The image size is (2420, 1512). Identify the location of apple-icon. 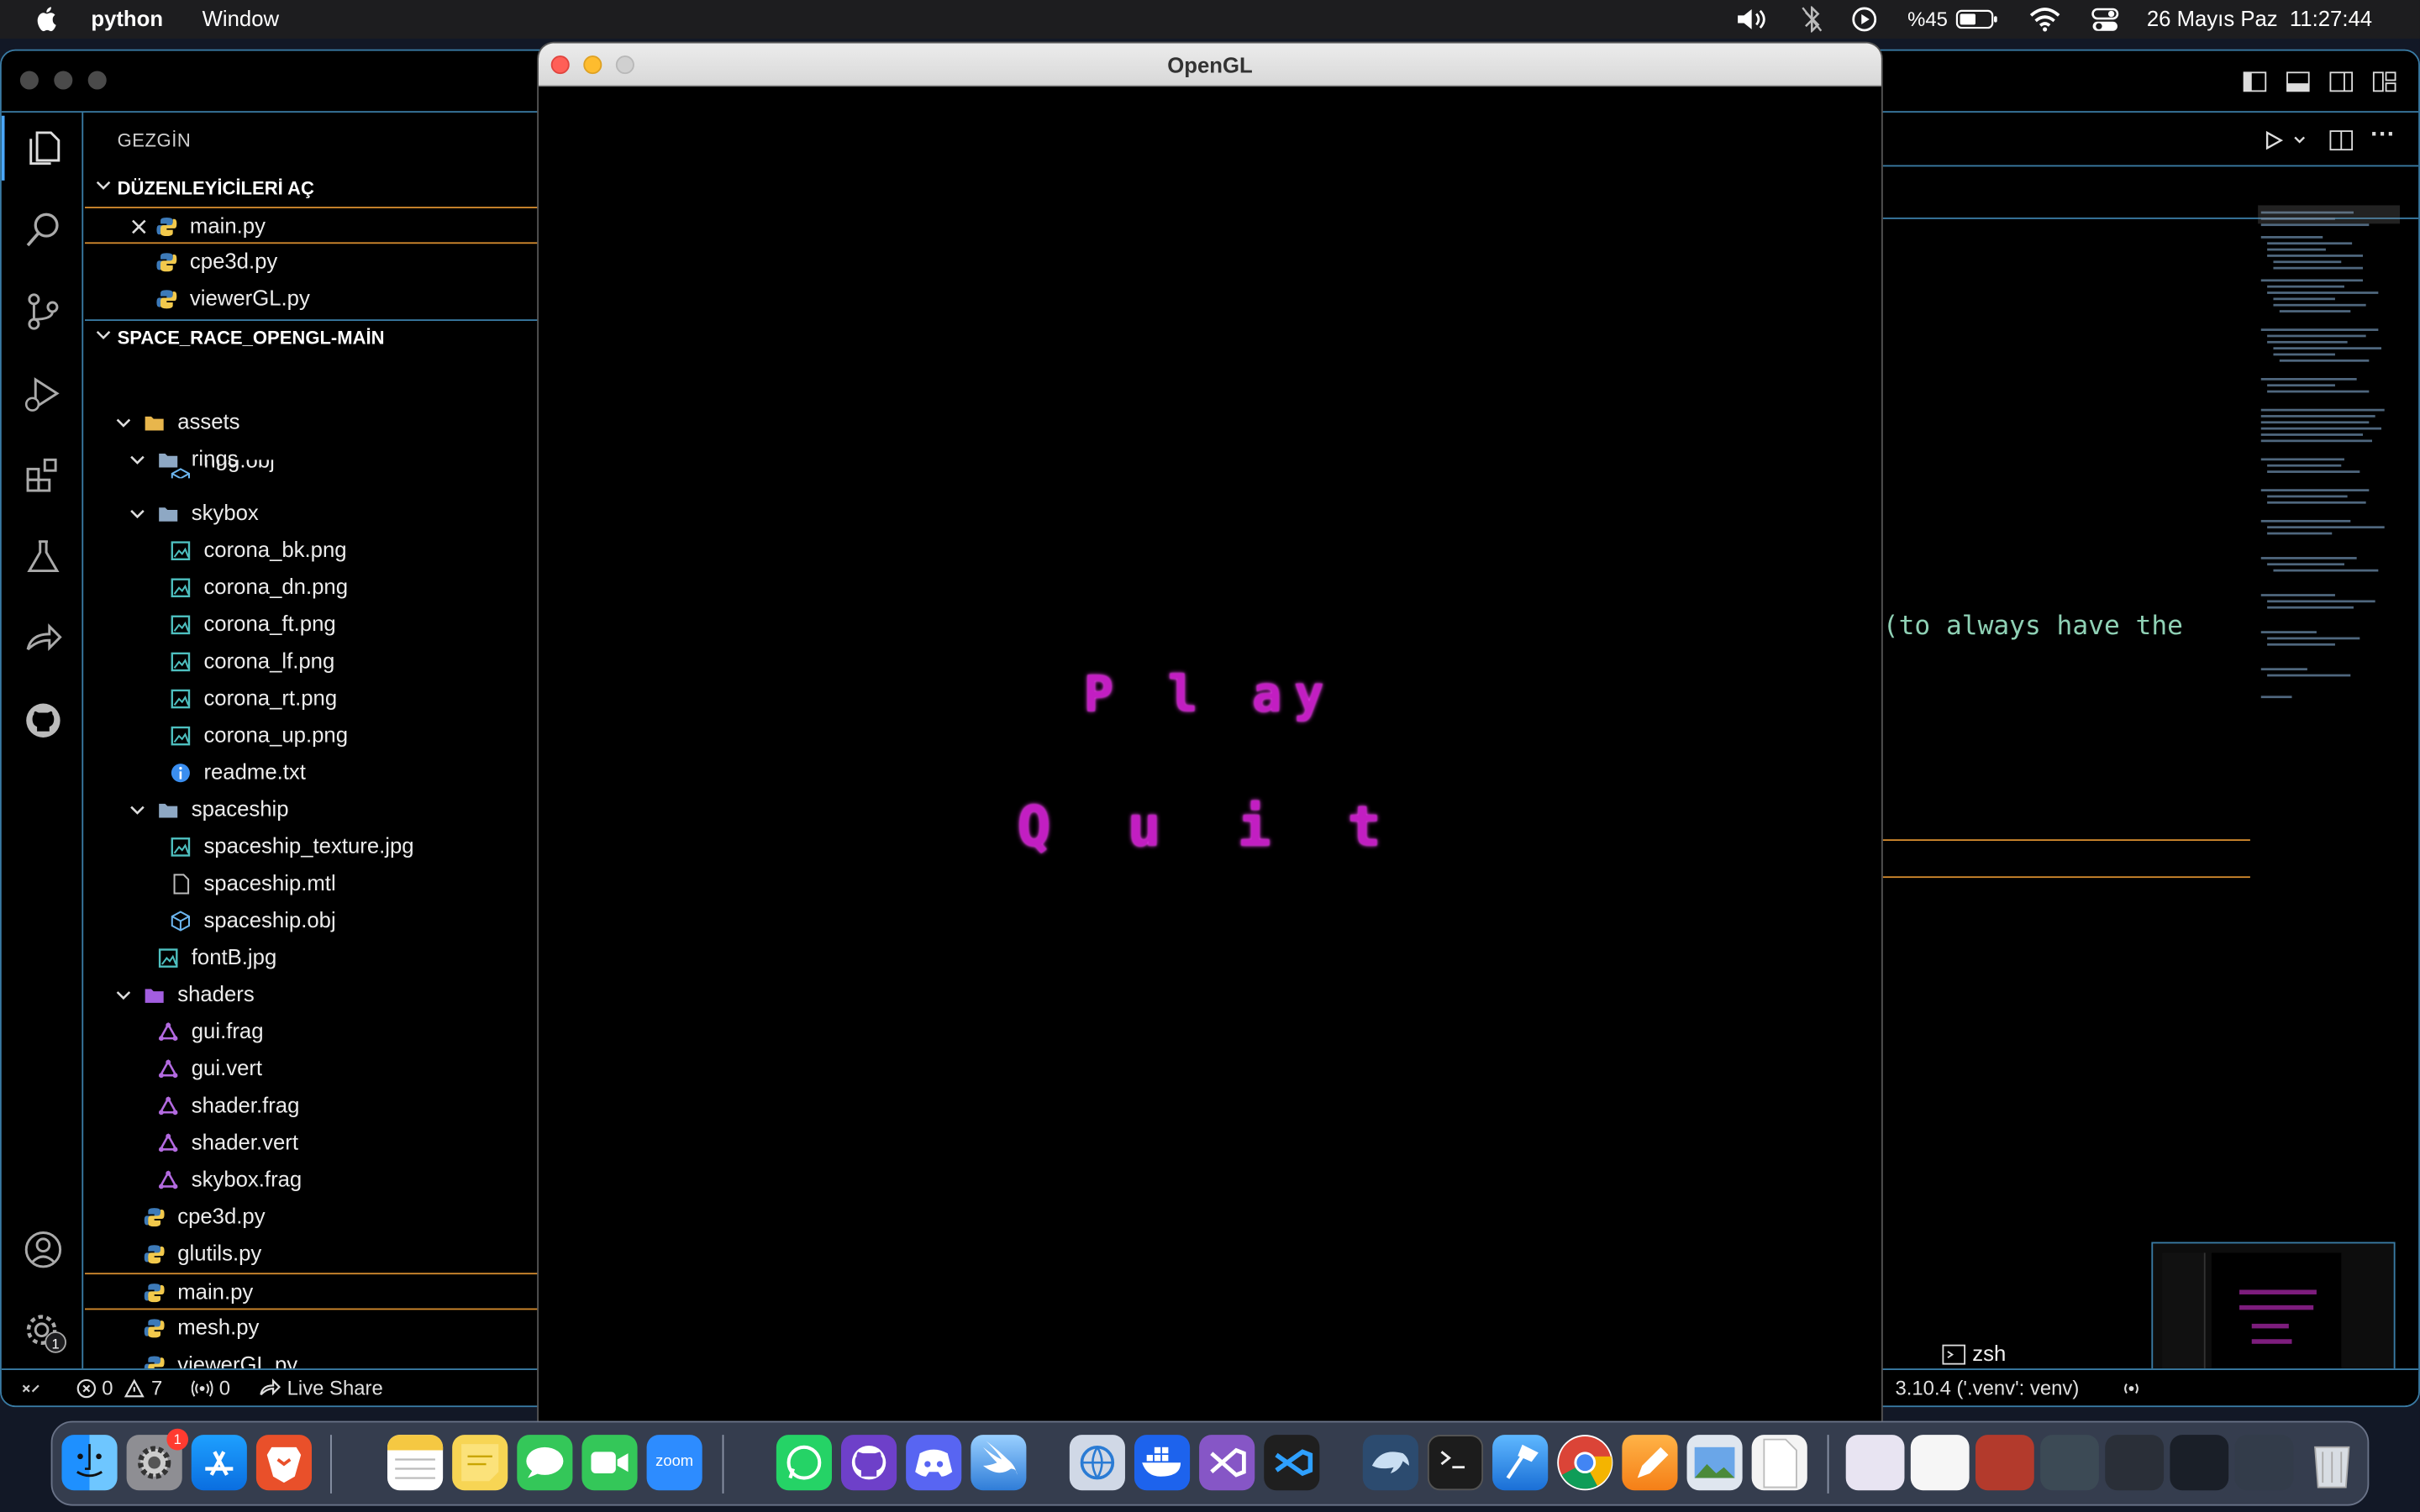
(47, 19).